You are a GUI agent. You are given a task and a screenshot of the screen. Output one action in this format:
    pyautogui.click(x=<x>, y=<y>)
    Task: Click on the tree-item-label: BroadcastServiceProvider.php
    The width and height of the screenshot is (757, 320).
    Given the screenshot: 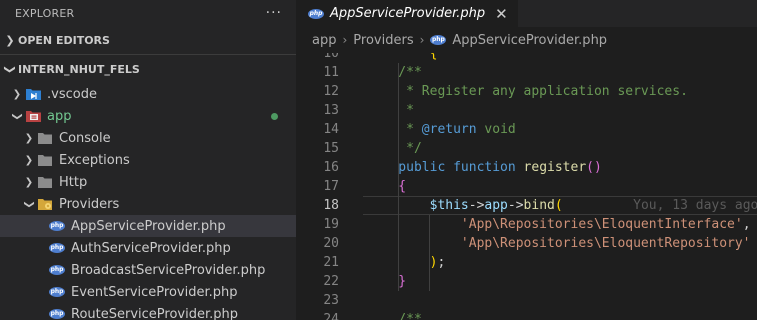 What is the action you would take?
    pyautogui.click(x=168, y=270)
    